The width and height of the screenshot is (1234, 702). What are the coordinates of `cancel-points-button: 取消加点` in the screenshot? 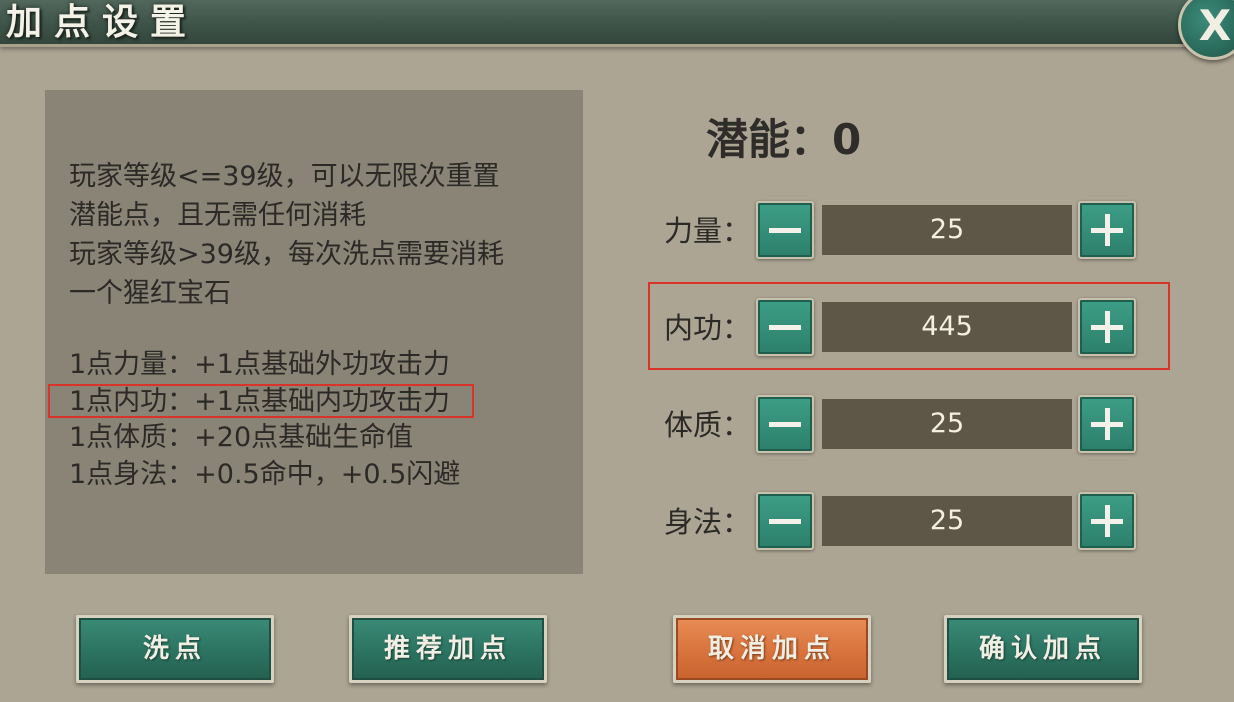 It's located at (772, 649).